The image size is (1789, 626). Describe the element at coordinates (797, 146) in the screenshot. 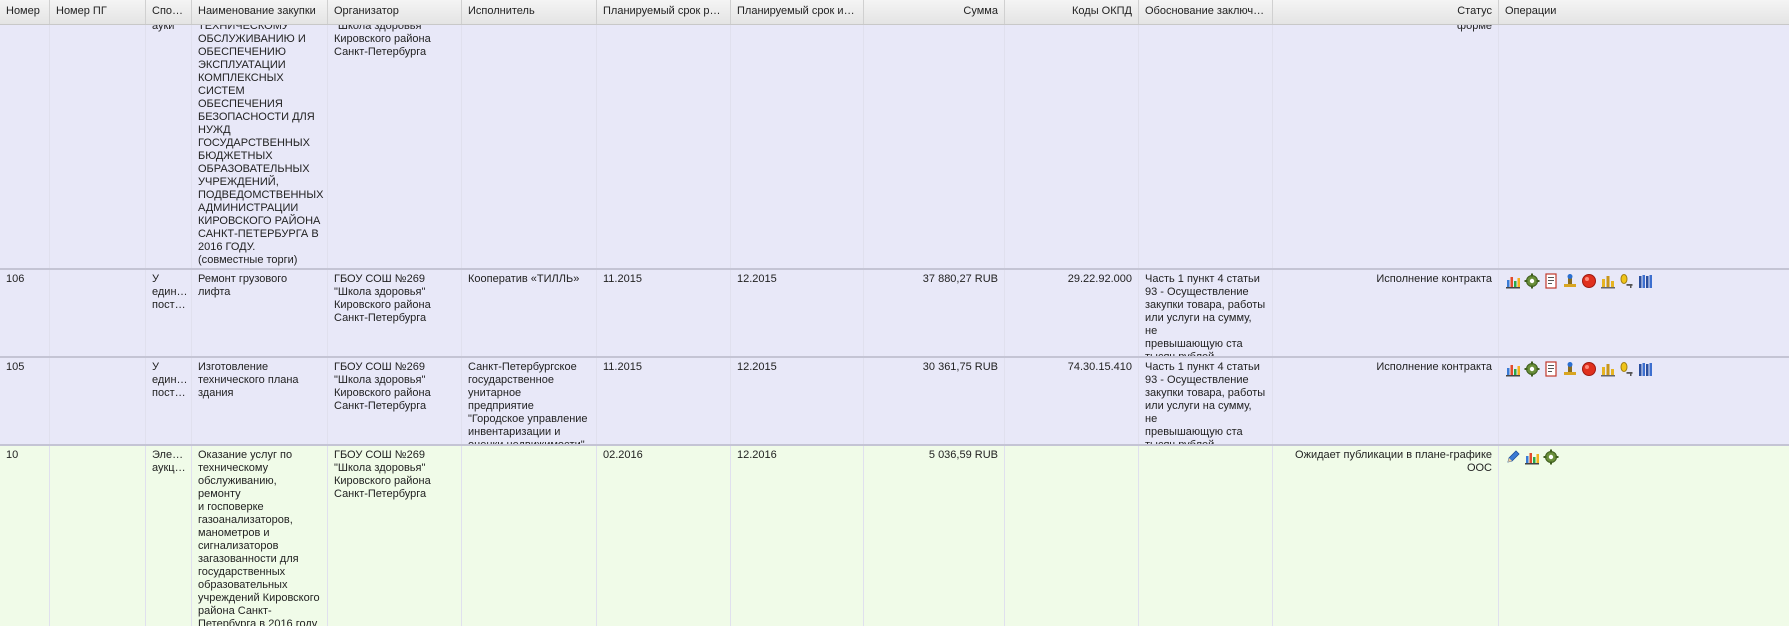

I see `cell-plan-end` at that location.